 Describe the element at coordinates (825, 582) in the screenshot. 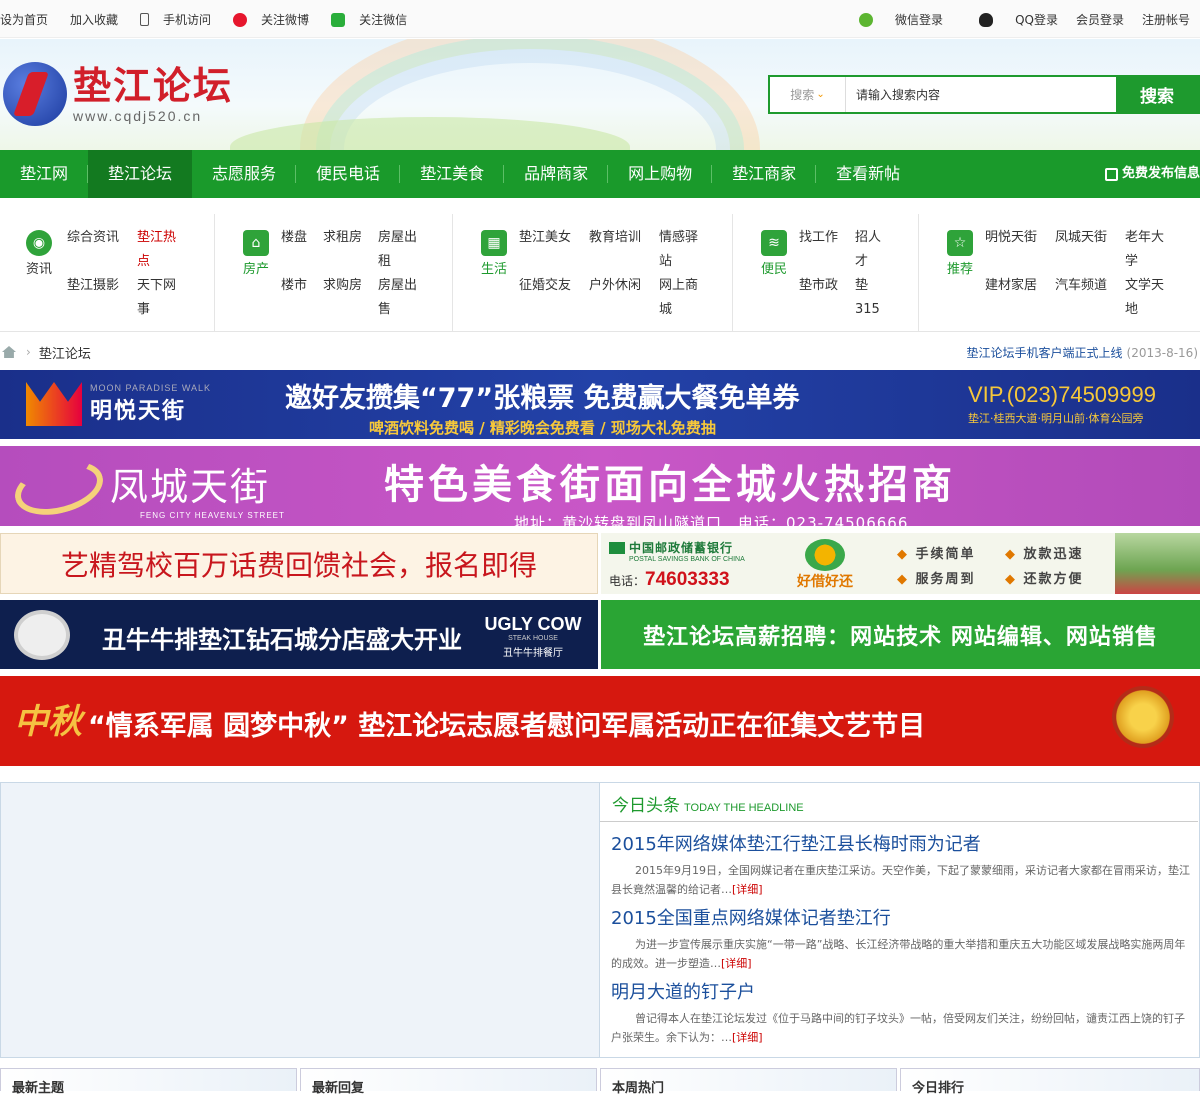

I see `postal-slogan: 好借好还` at that location.